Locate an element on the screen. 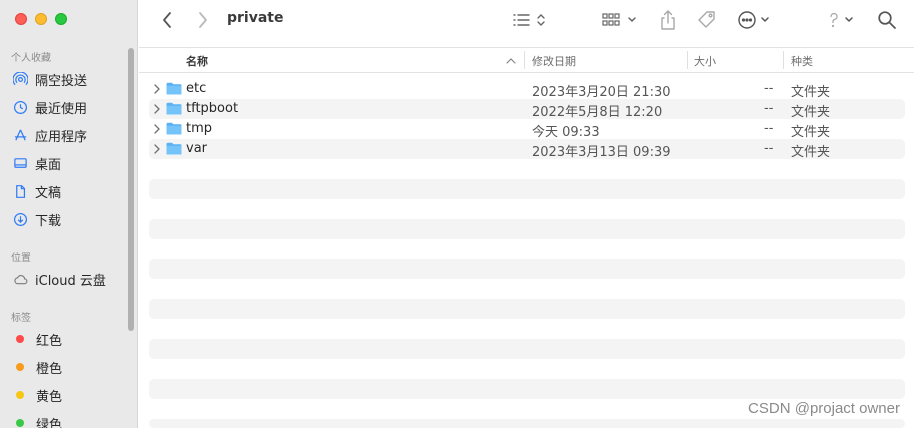 Image resolution: width=914 pixels, height=428 pixels. table-row: etc 2023年3月20日 21:30 -- 文件夹 is located at coordinates (527, 89).